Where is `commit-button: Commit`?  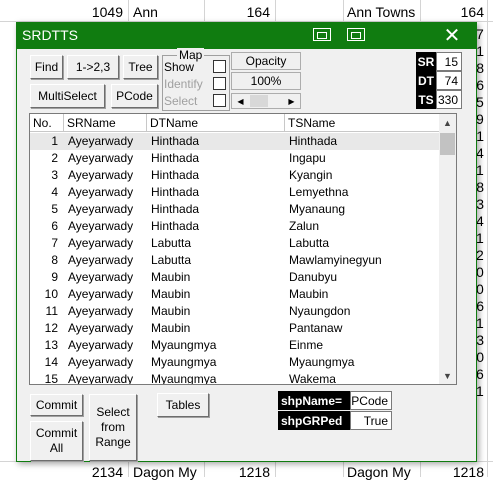
commit-button: Commit is located at coordinates (56, 405).